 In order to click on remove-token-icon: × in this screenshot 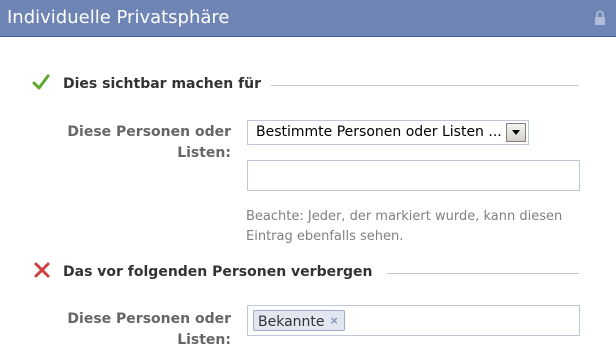, I will do `click(334, 320)`.